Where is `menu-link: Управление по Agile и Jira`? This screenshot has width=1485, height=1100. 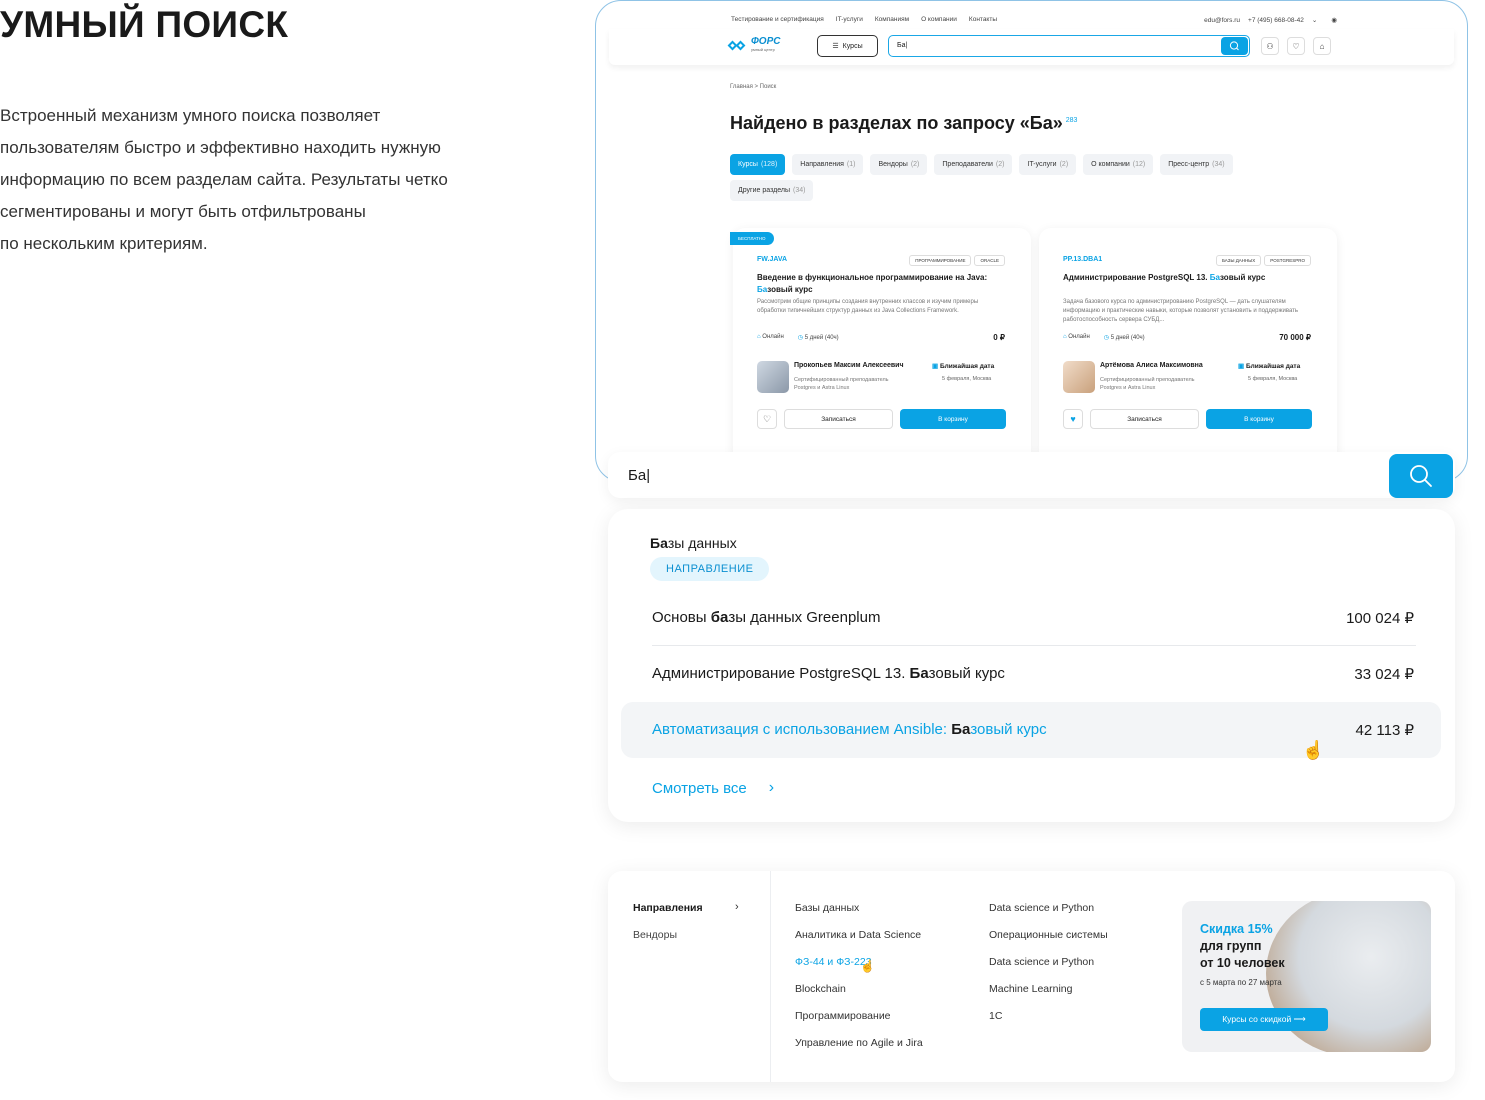
menu-link: Управление по Agile и Jira is located at coordinates (859, 1043).